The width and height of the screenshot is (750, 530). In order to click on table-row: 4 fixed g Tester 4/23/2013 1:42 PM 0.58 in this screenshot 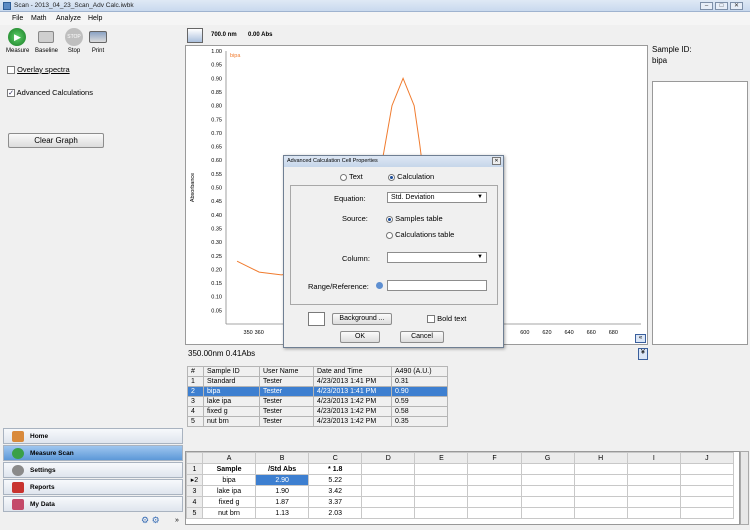, I will do `click(317, 411)`.